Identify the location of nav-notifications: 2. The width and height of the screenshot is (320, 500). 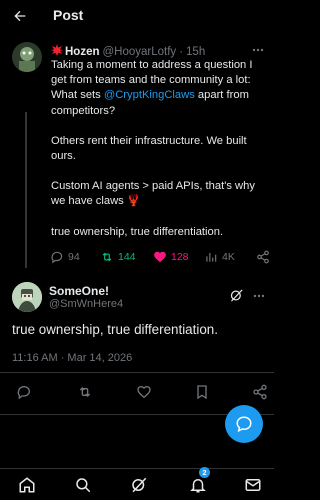
(198, 482).